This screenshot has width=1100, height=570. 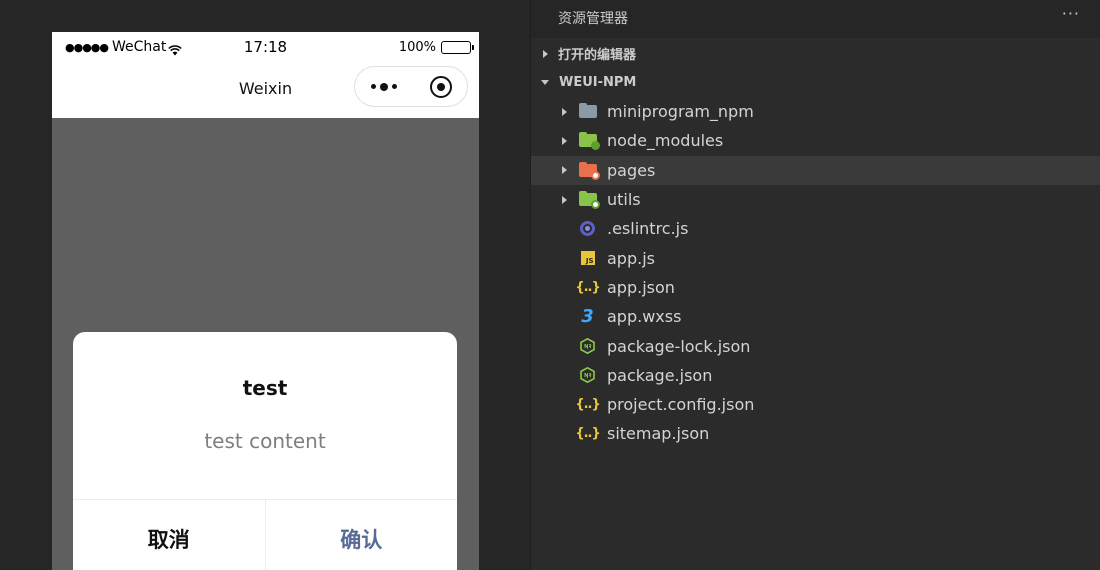 What do you see at coordinates (815, 82) in the screenshot?
I see `project-section: WEUI-NPM` at bounding box center [815, 82].